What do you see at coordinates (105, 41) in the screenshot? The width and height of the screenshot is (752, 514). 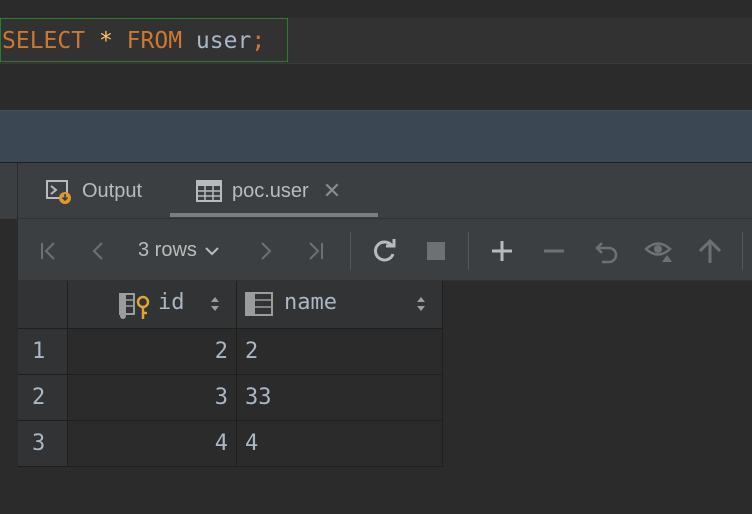 I see `sql-star: *` at bounding box center [105, 41].